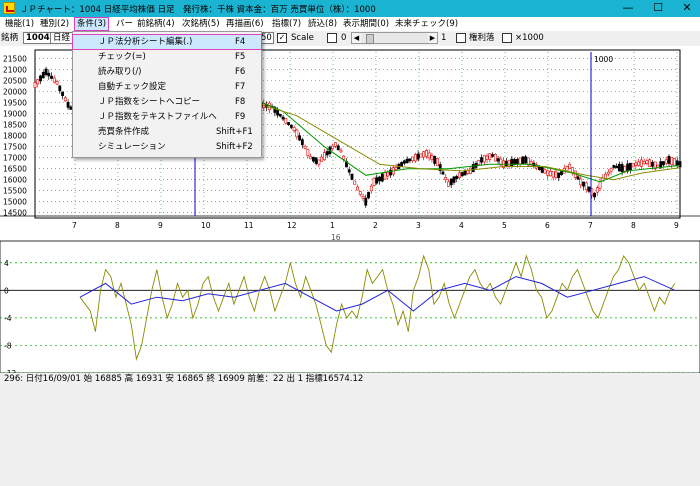 This screenshot has height=486, width=700. Describe the element at coordinates (206, 225) in the screenshot. I see `price-x-tick: 10` at that location.